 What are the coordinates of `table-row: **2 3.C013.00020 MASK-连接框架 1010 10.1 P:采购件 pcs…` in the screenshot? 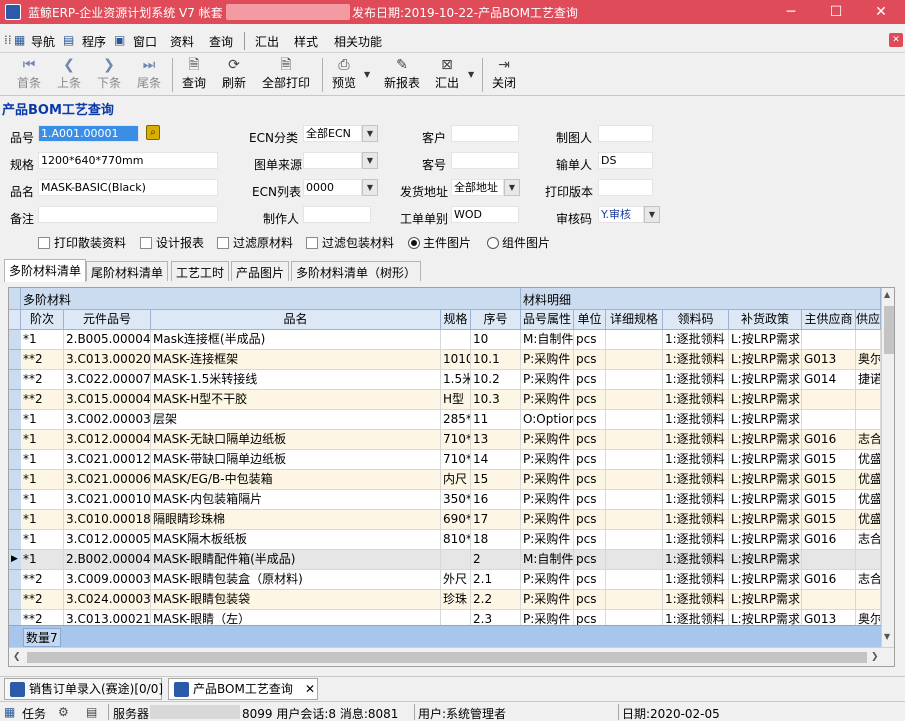 It's located at (445, 360).